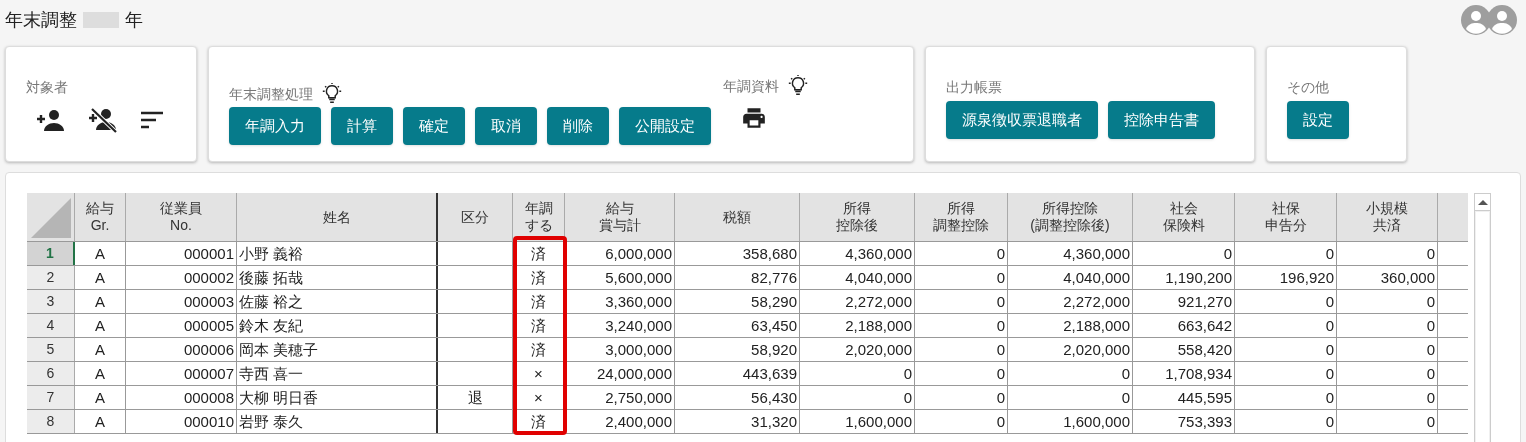 The image size is (1526, 442). What do you see at coordinates (1285, 225) in the screenshot?
I see `column-header-text: 申告分` at bounding box center [1285, 225].